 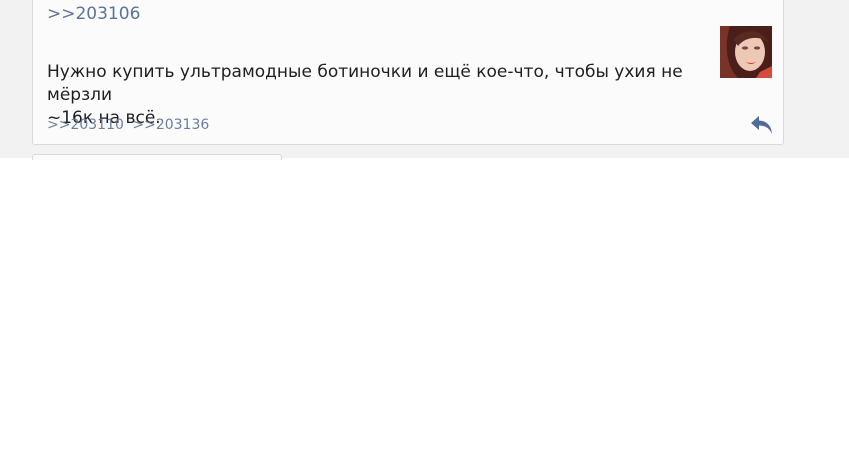 I want to click on reply-button, so click(x=762, y=125).